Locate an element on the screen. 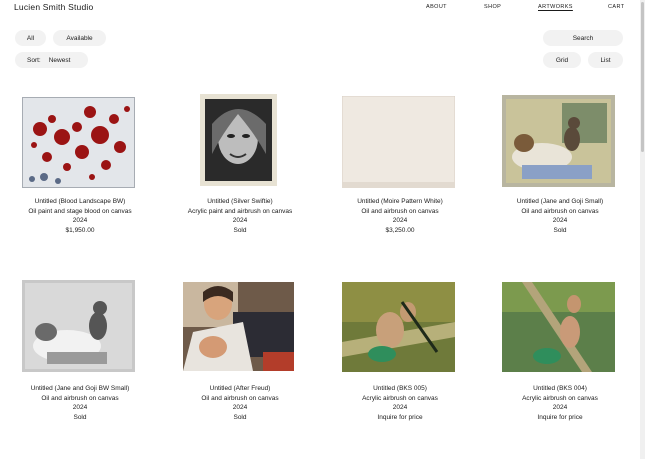 The width and height of the screenshot is (645, 459). search-button: Search is located at coordinates (583, 38).